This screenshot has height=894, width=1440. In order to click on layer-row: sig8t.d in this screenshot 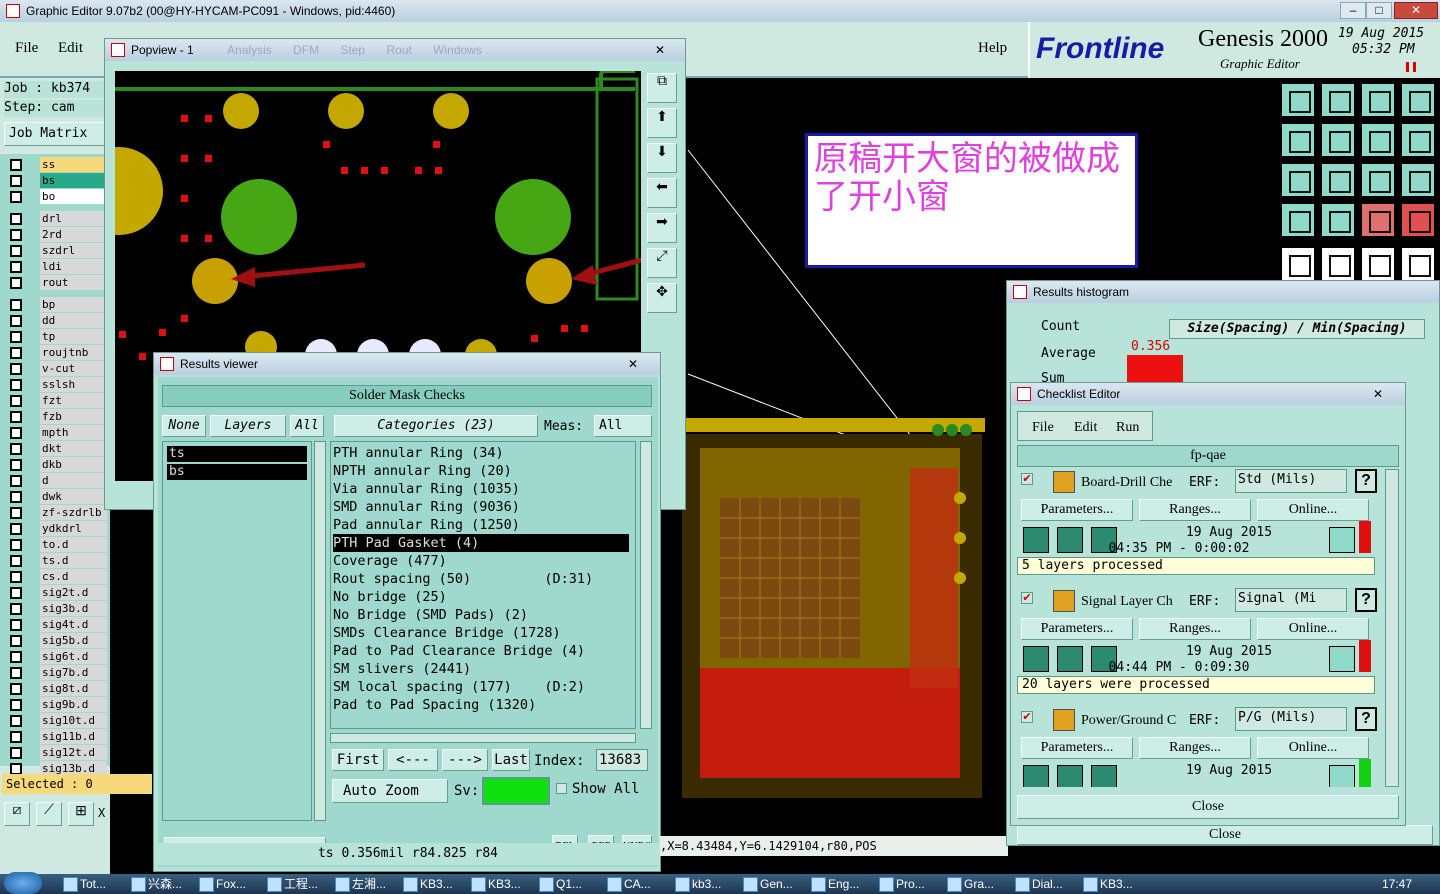, I will do `click(55, 688)`.